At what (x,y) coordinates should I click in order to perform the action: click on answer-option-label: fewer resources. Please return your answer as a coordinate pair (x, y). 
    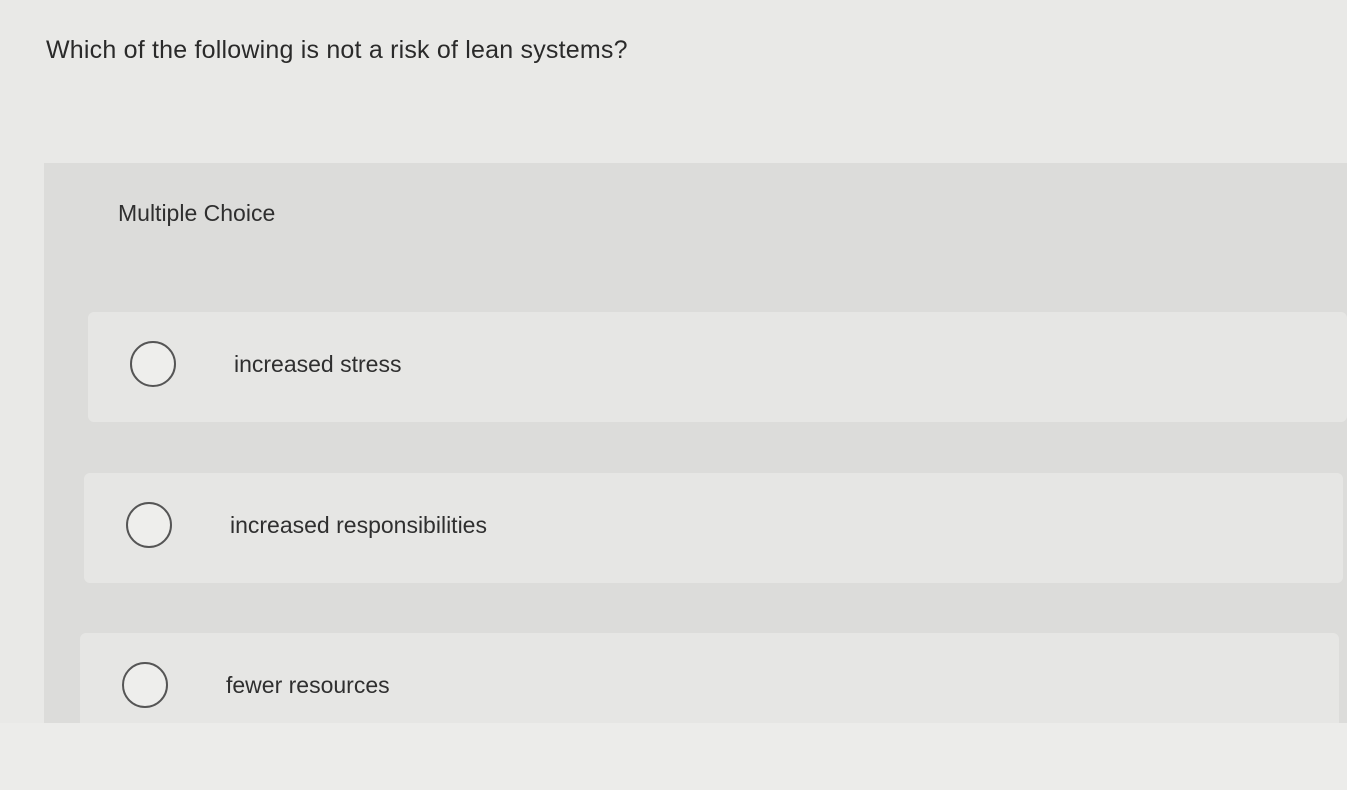
    Looking at the image, I should click on (308, 685).